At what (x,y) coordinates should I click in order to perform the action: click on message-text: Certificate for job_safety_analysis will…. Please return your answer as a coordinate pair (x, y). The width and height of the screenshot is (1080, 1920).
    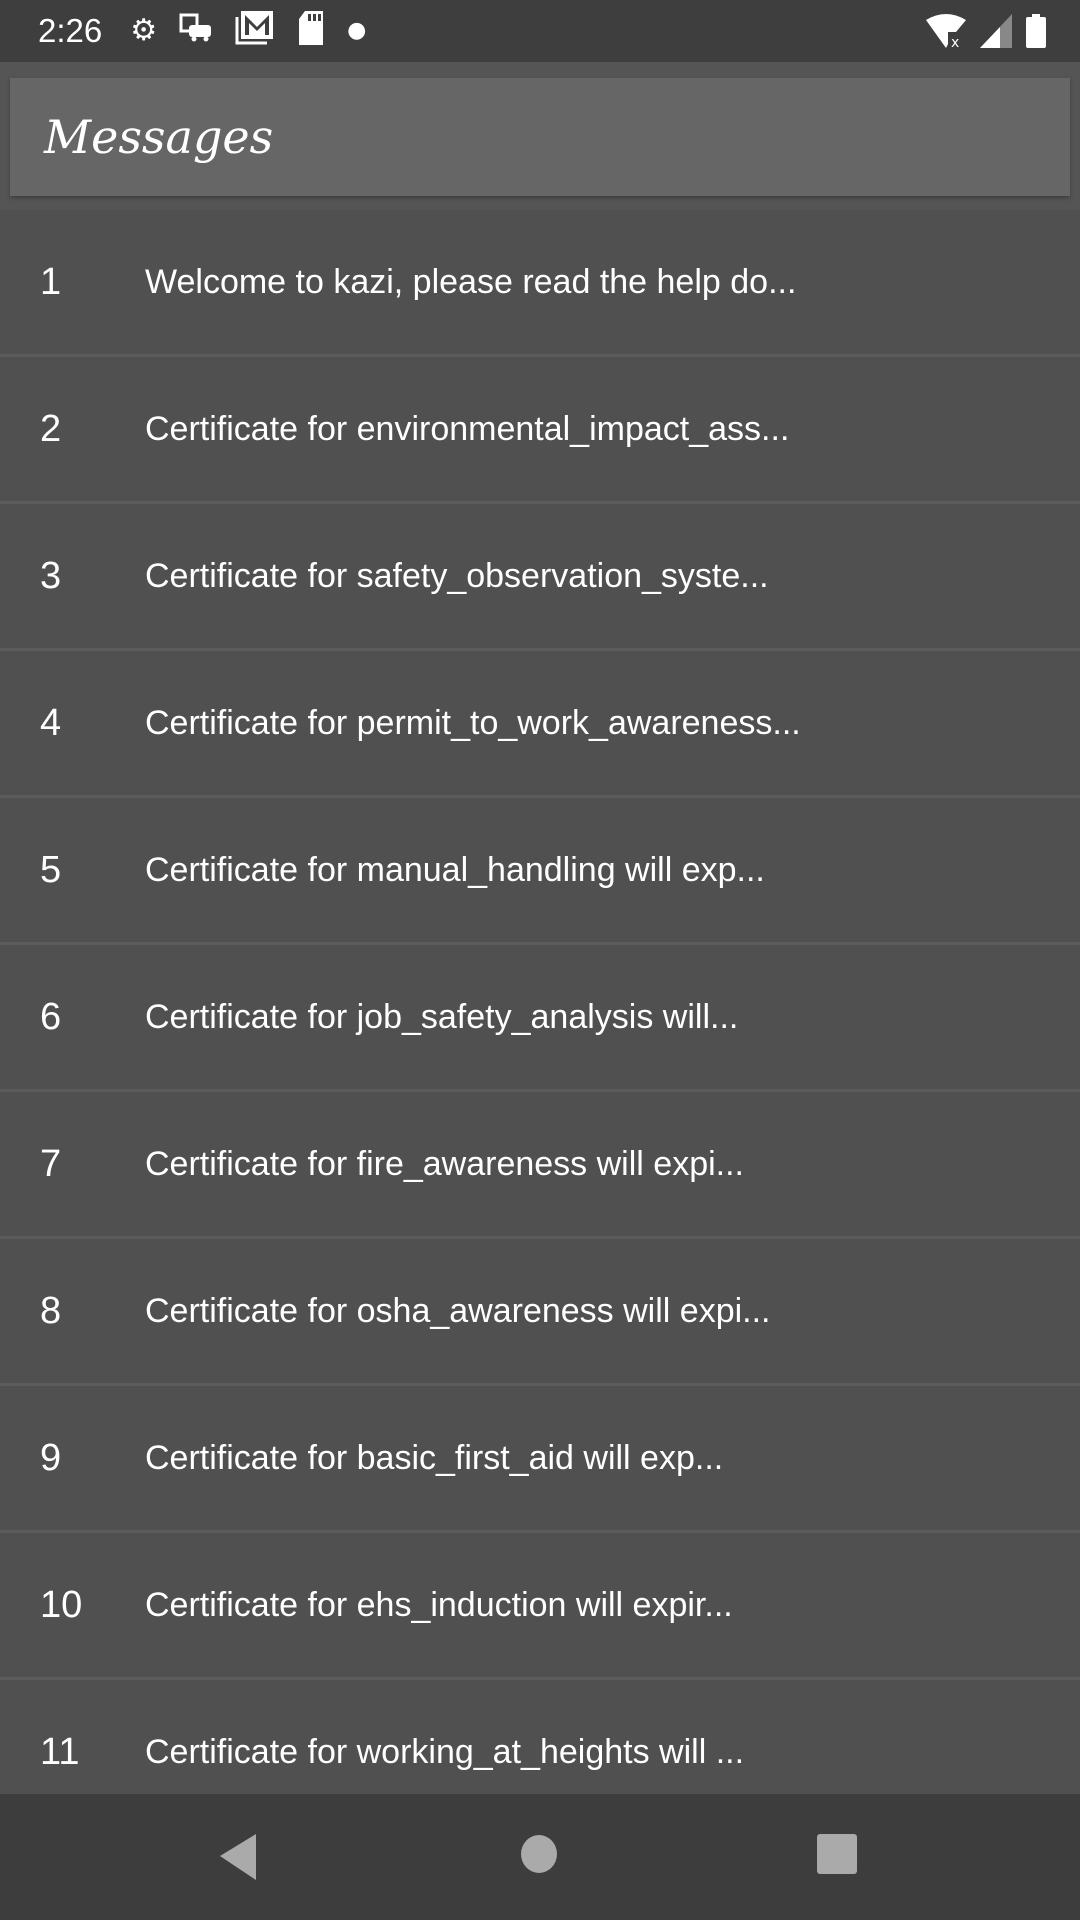
    Looking at the image, I should click on (442, 1016).